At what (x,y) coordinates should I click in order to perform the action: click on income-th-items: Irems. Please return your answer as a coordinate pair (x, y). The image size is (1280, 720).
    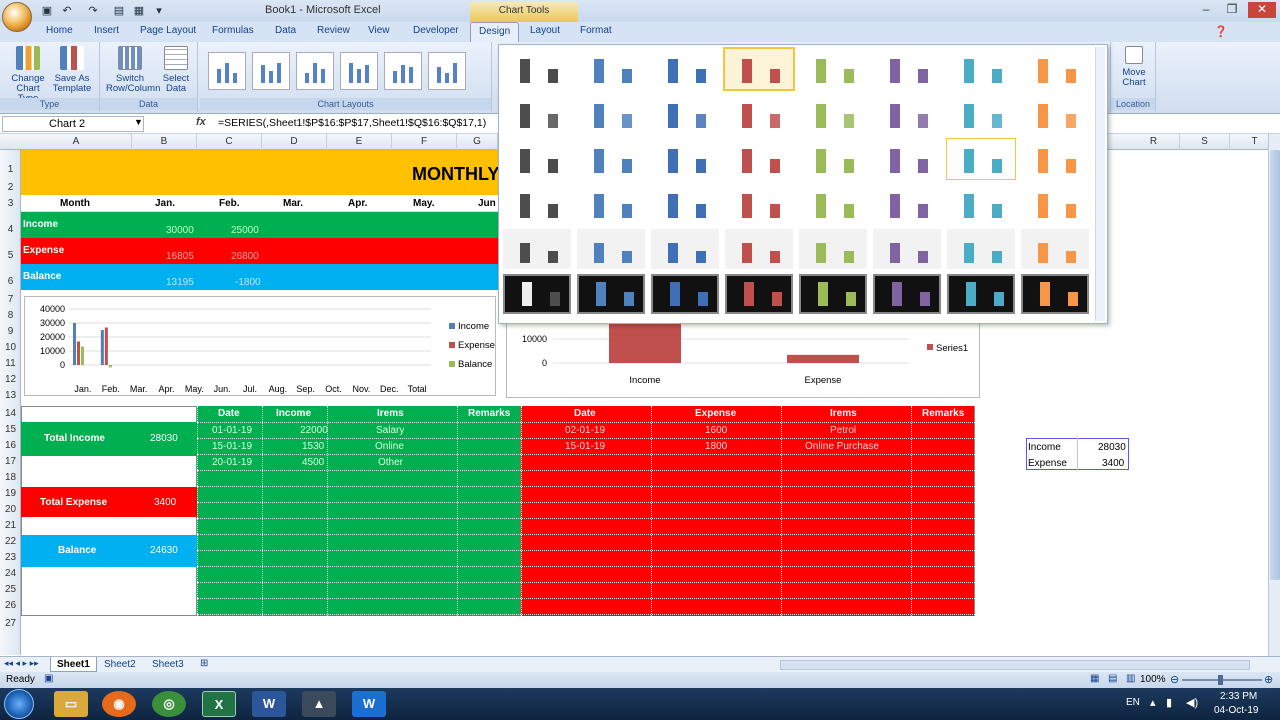
    Looking at the image, I should click on (390, 414).